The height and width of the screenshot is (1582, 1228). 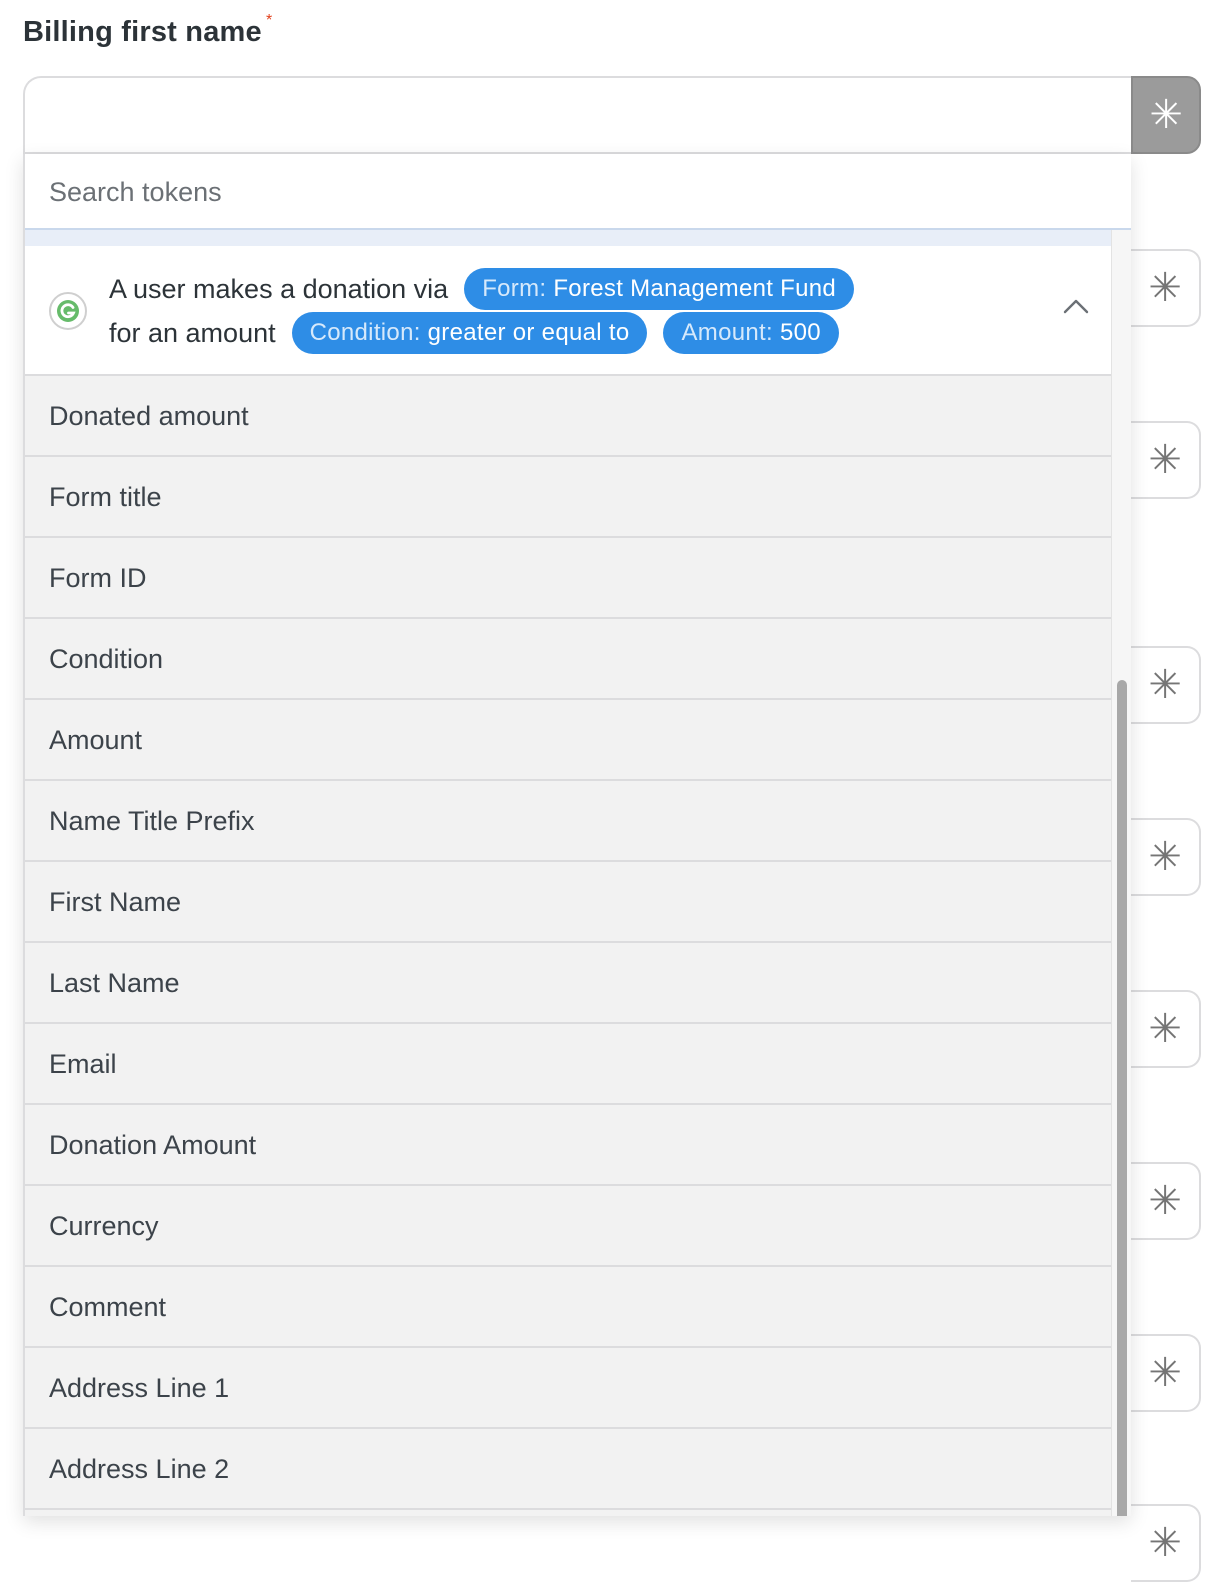 What do you see at coordinates (269, 20) in the screenshot?
I see `required-marker: *` at bounding box center [269, 20].